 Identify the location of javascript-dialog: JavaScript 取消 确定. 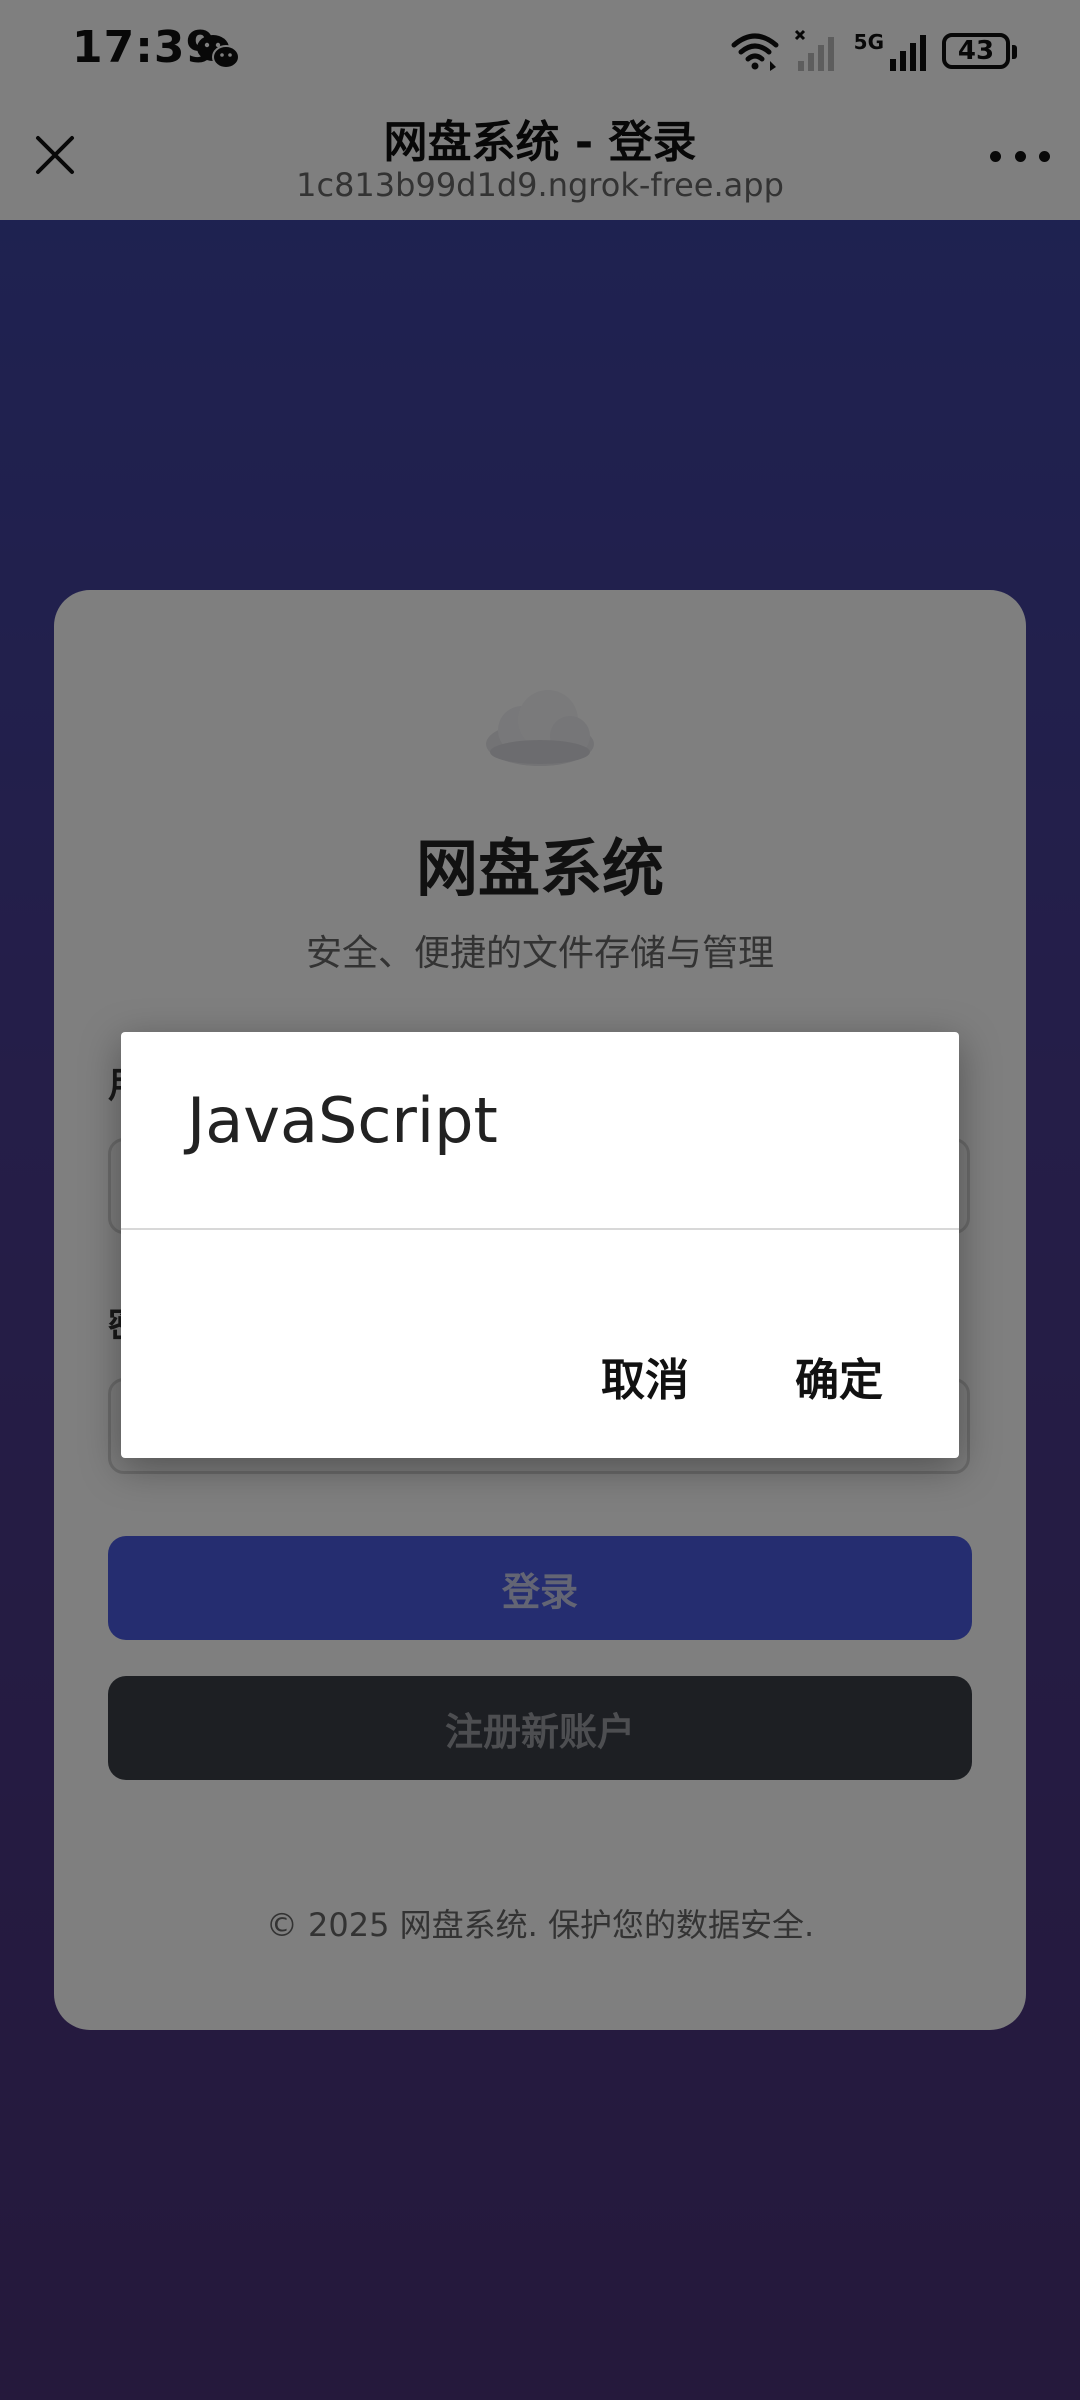
(540, 1245).